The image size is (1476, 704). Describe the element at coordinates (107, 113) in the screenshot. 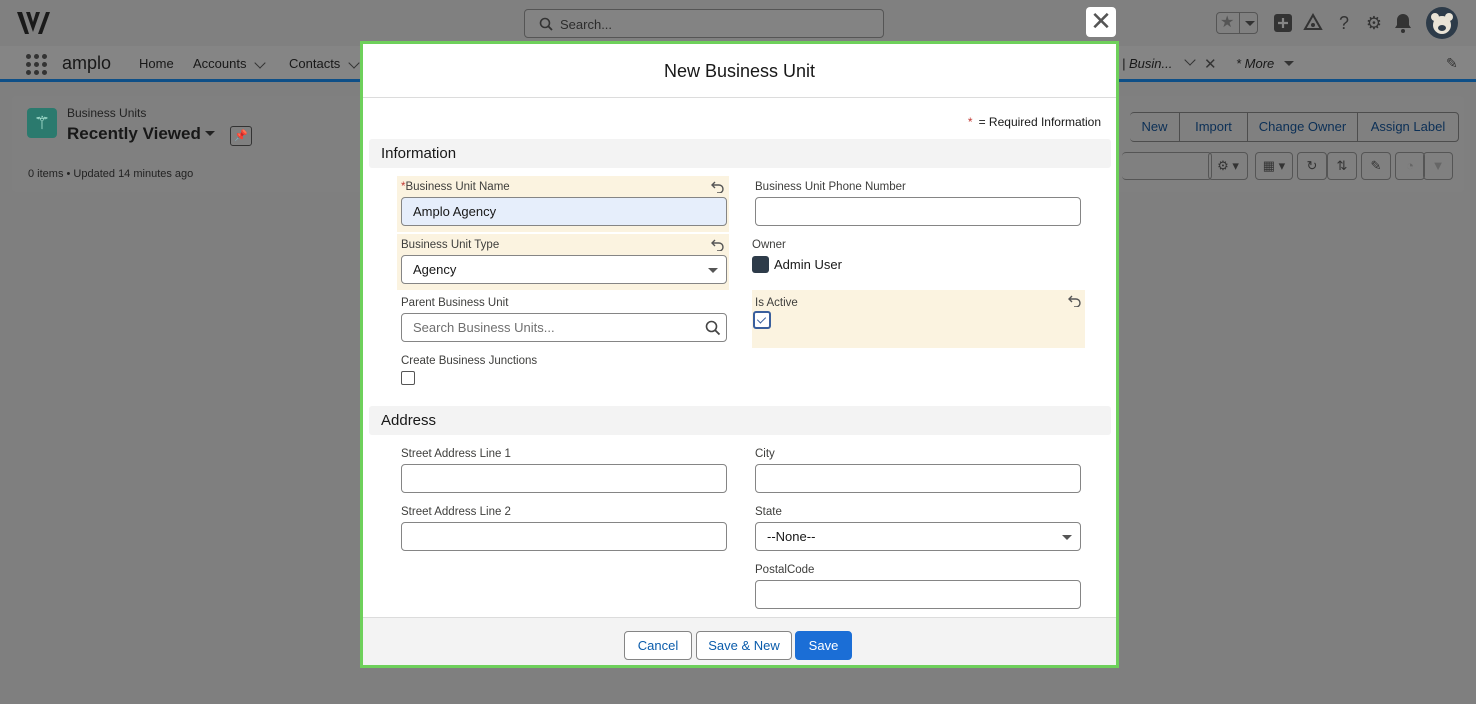

I see `object-label: Business Units` at that location.